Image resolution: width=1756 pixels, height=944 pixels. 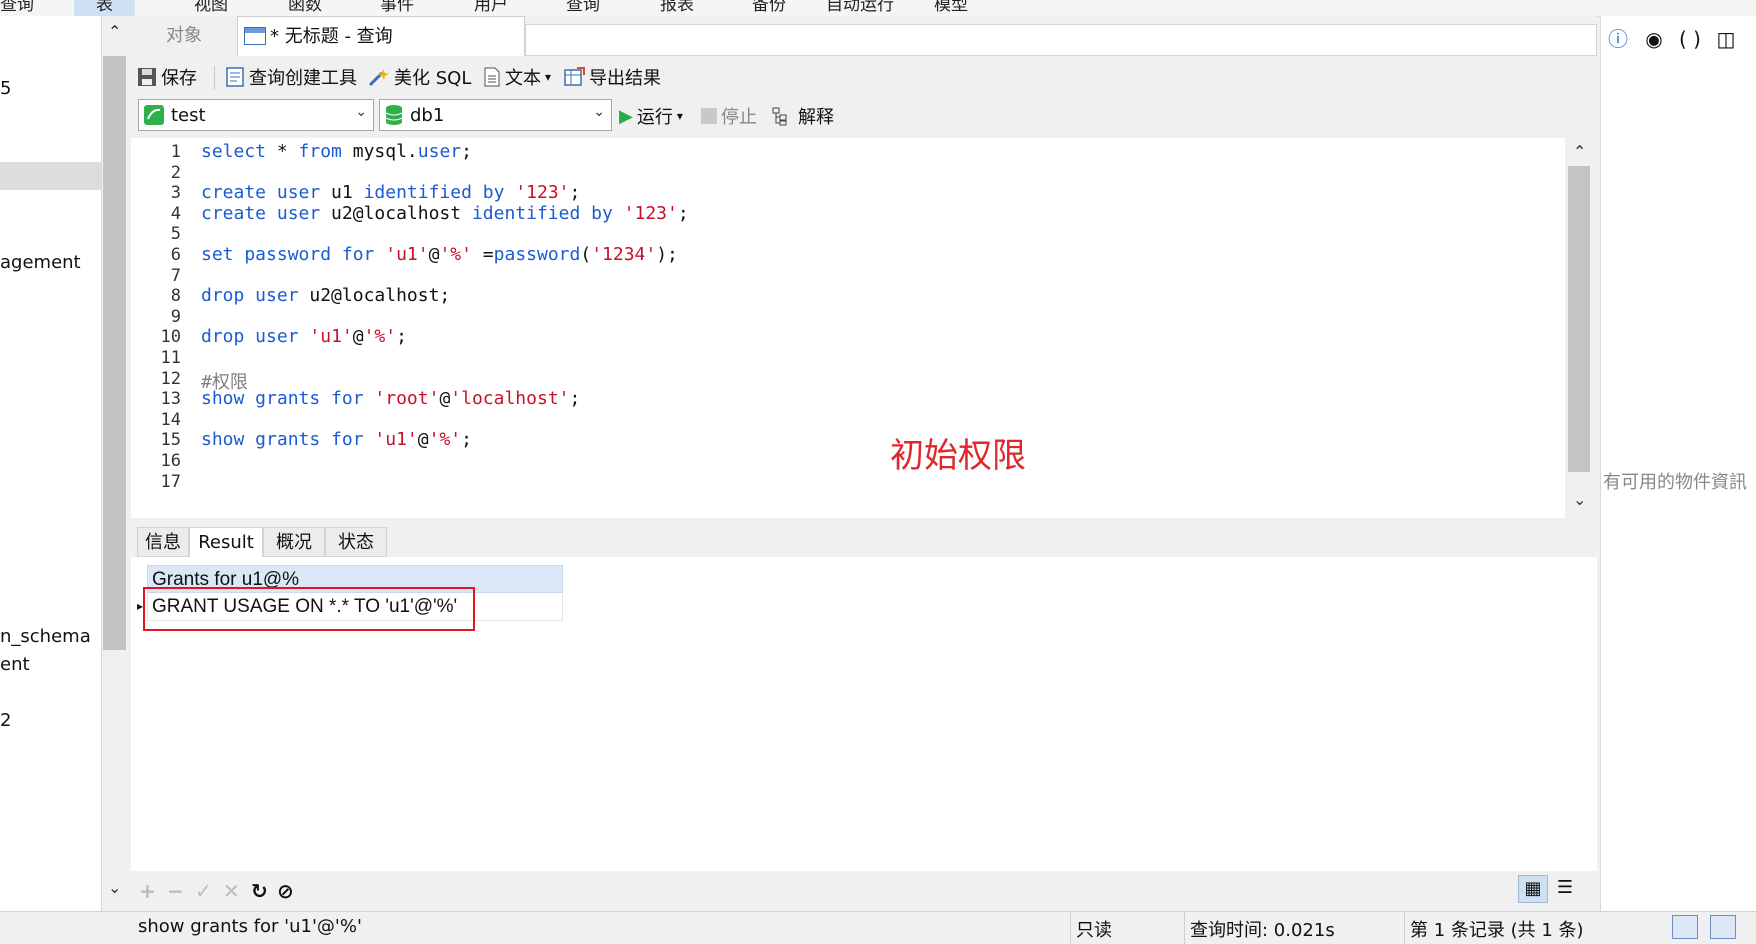 What do you see at coordinates (1094, 930) in the screenshot?
I see `status-readonly: 只读` at bounding box center [1094, 930].